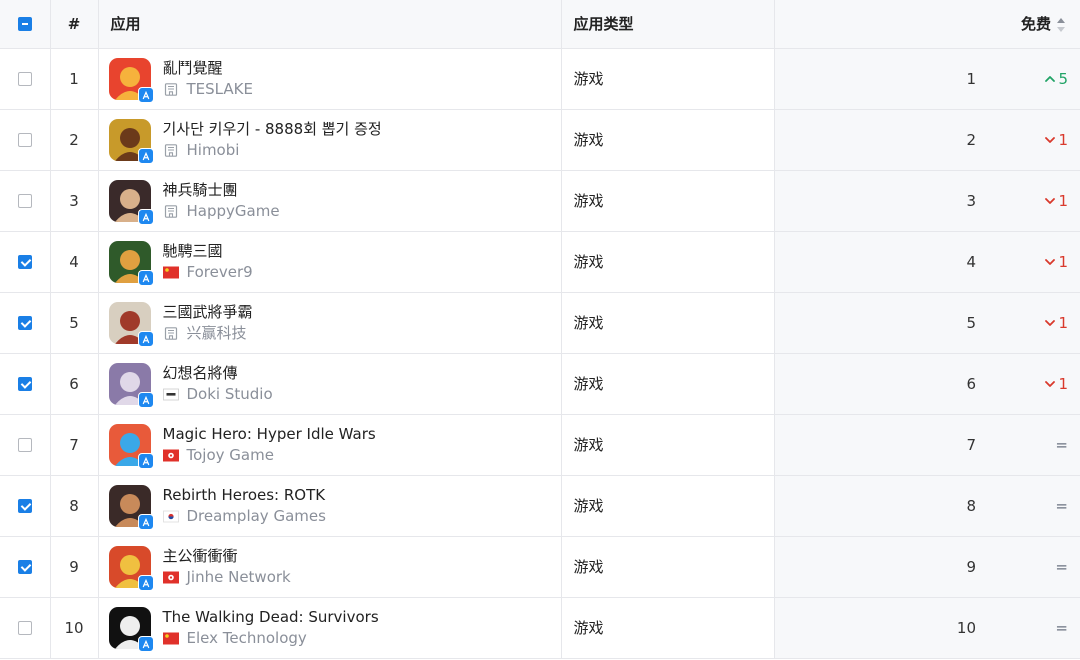 Image resolution: width=1080 pixels, height=660 pixels. Describe the element at coordinates (208, 68) in the screenshot. I see `app-name: 亂鬥覺醒` at that location.